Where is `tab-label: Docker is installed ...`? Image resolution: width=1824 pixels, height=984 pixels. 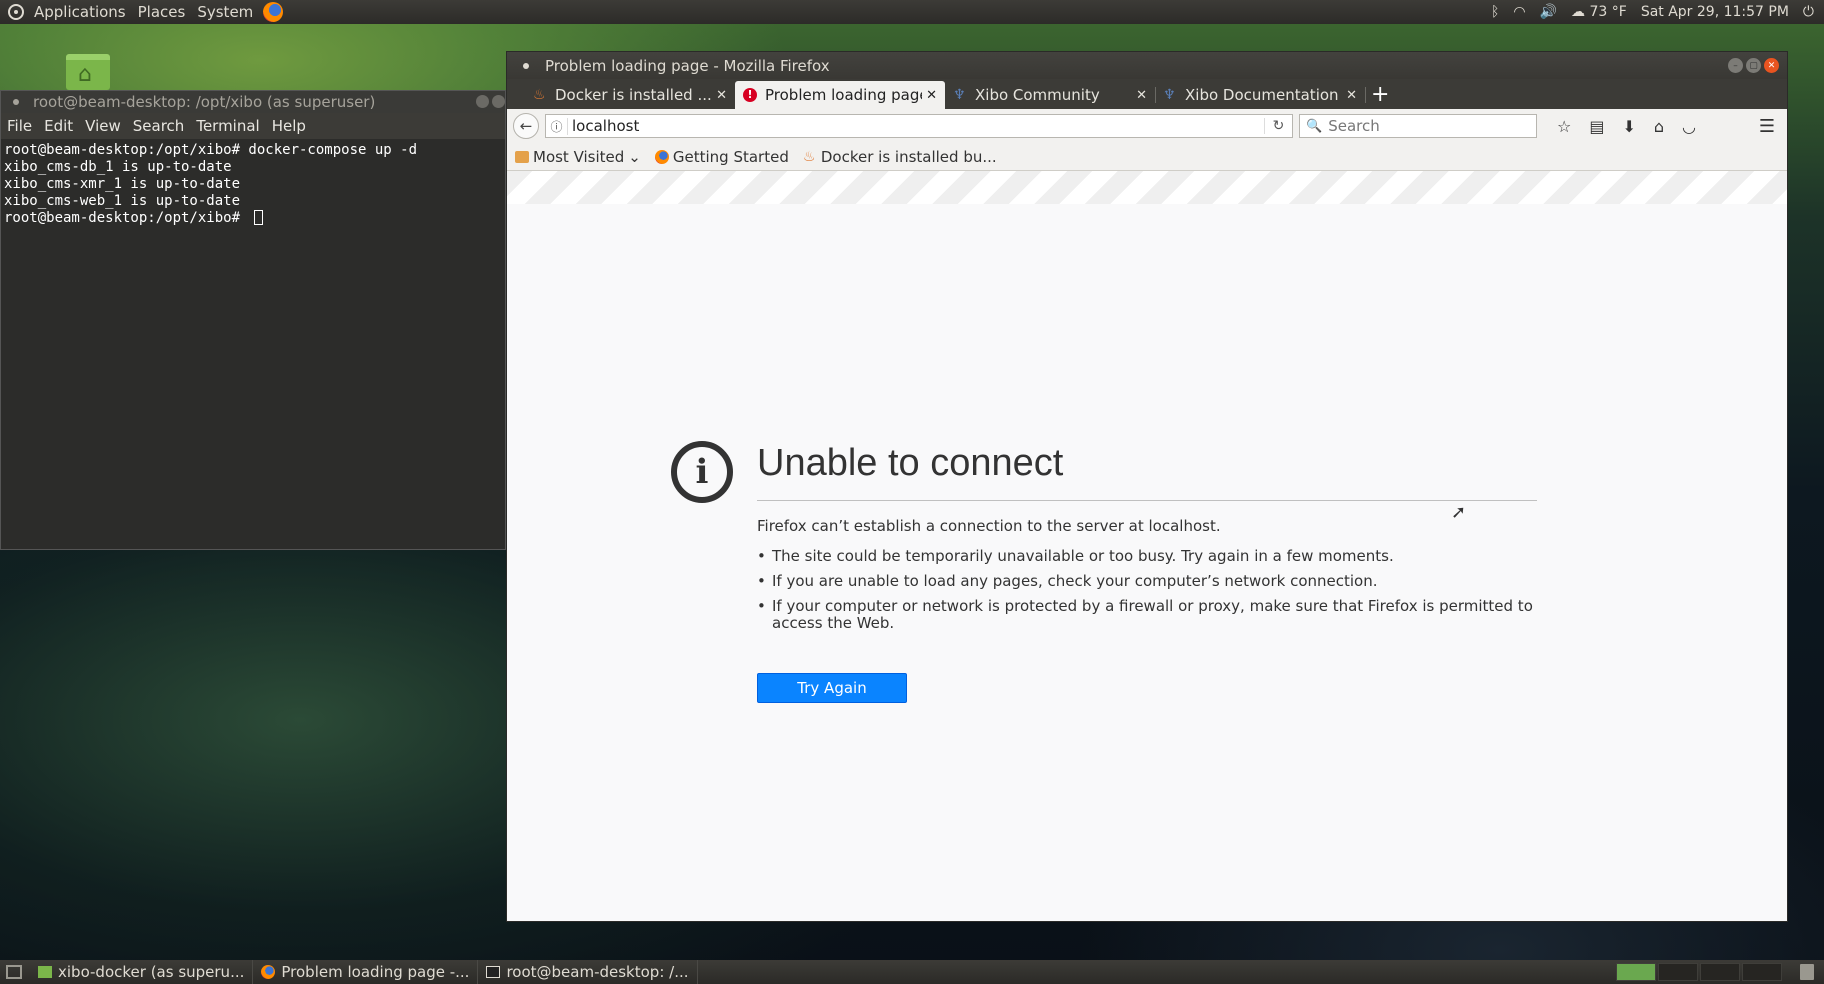 tab-label: Docker is installed ... is located at coordinates (633, 95).